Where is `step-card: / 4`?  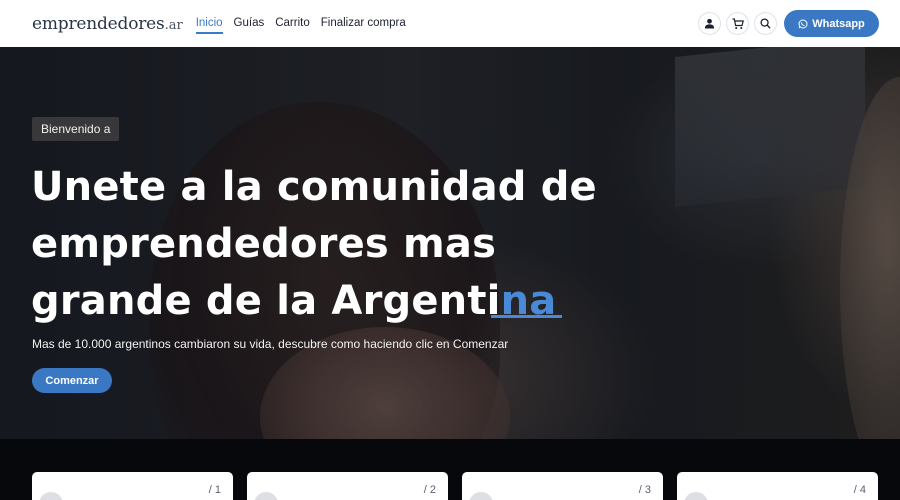
step-card: / 4 is located at coordinates (777, 486).